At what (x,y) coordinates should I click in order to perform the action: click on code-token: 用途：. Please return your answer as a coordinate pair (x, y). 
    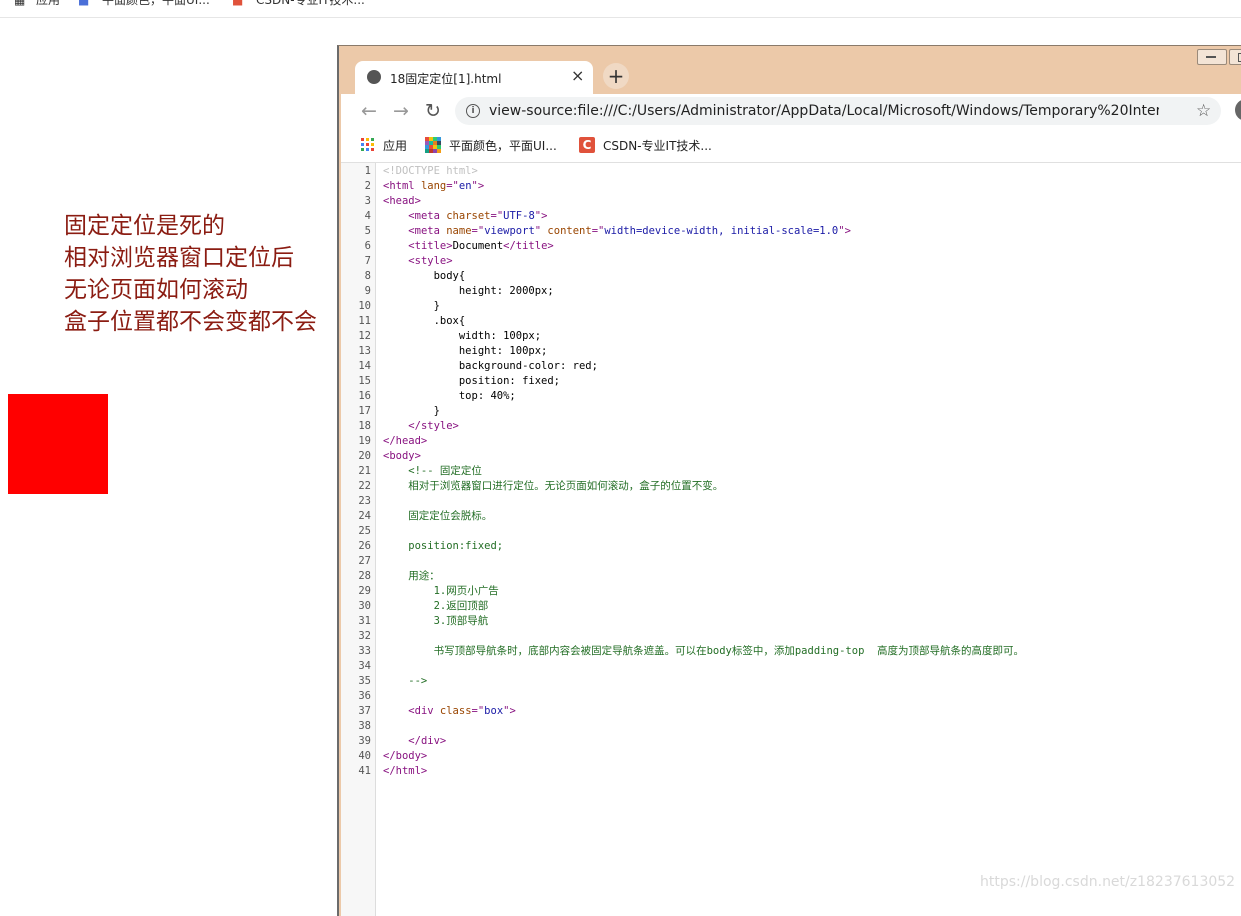
    Looking at the image, I should click on (411, 576).